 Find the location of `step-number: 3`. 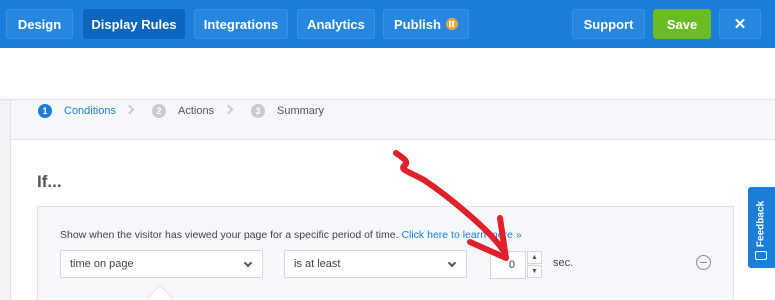

step-number: 3 is located at coordinates (258, 111).